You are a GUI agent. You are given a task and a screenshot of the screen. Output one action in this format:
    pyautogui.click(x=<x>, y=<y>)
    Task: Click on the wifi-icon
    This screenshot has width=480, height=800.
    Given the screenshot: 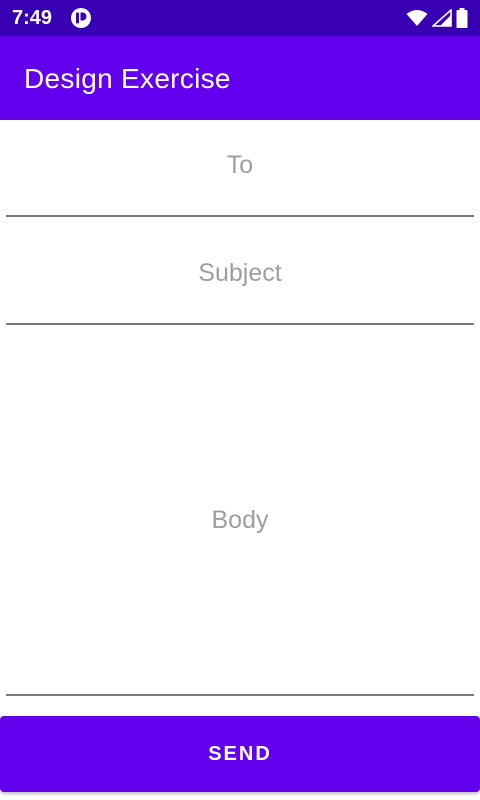 What is the action you would take?
    pyautogui.click(x=417, y=18)
    